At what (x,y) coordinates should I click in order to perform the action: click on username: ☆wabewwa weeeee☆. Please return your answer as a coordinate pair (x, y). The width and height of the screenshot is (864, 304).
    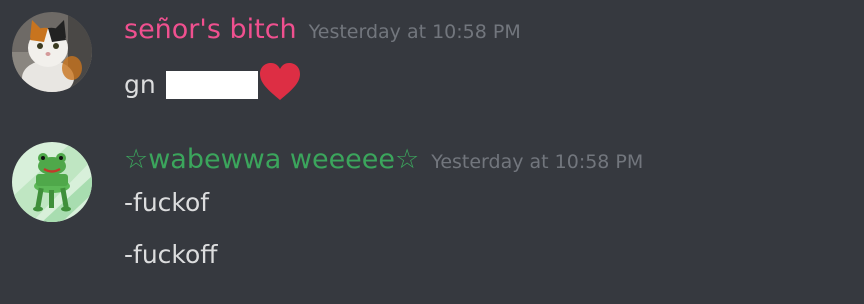
    Looking at the image, I should click on (271, 159).